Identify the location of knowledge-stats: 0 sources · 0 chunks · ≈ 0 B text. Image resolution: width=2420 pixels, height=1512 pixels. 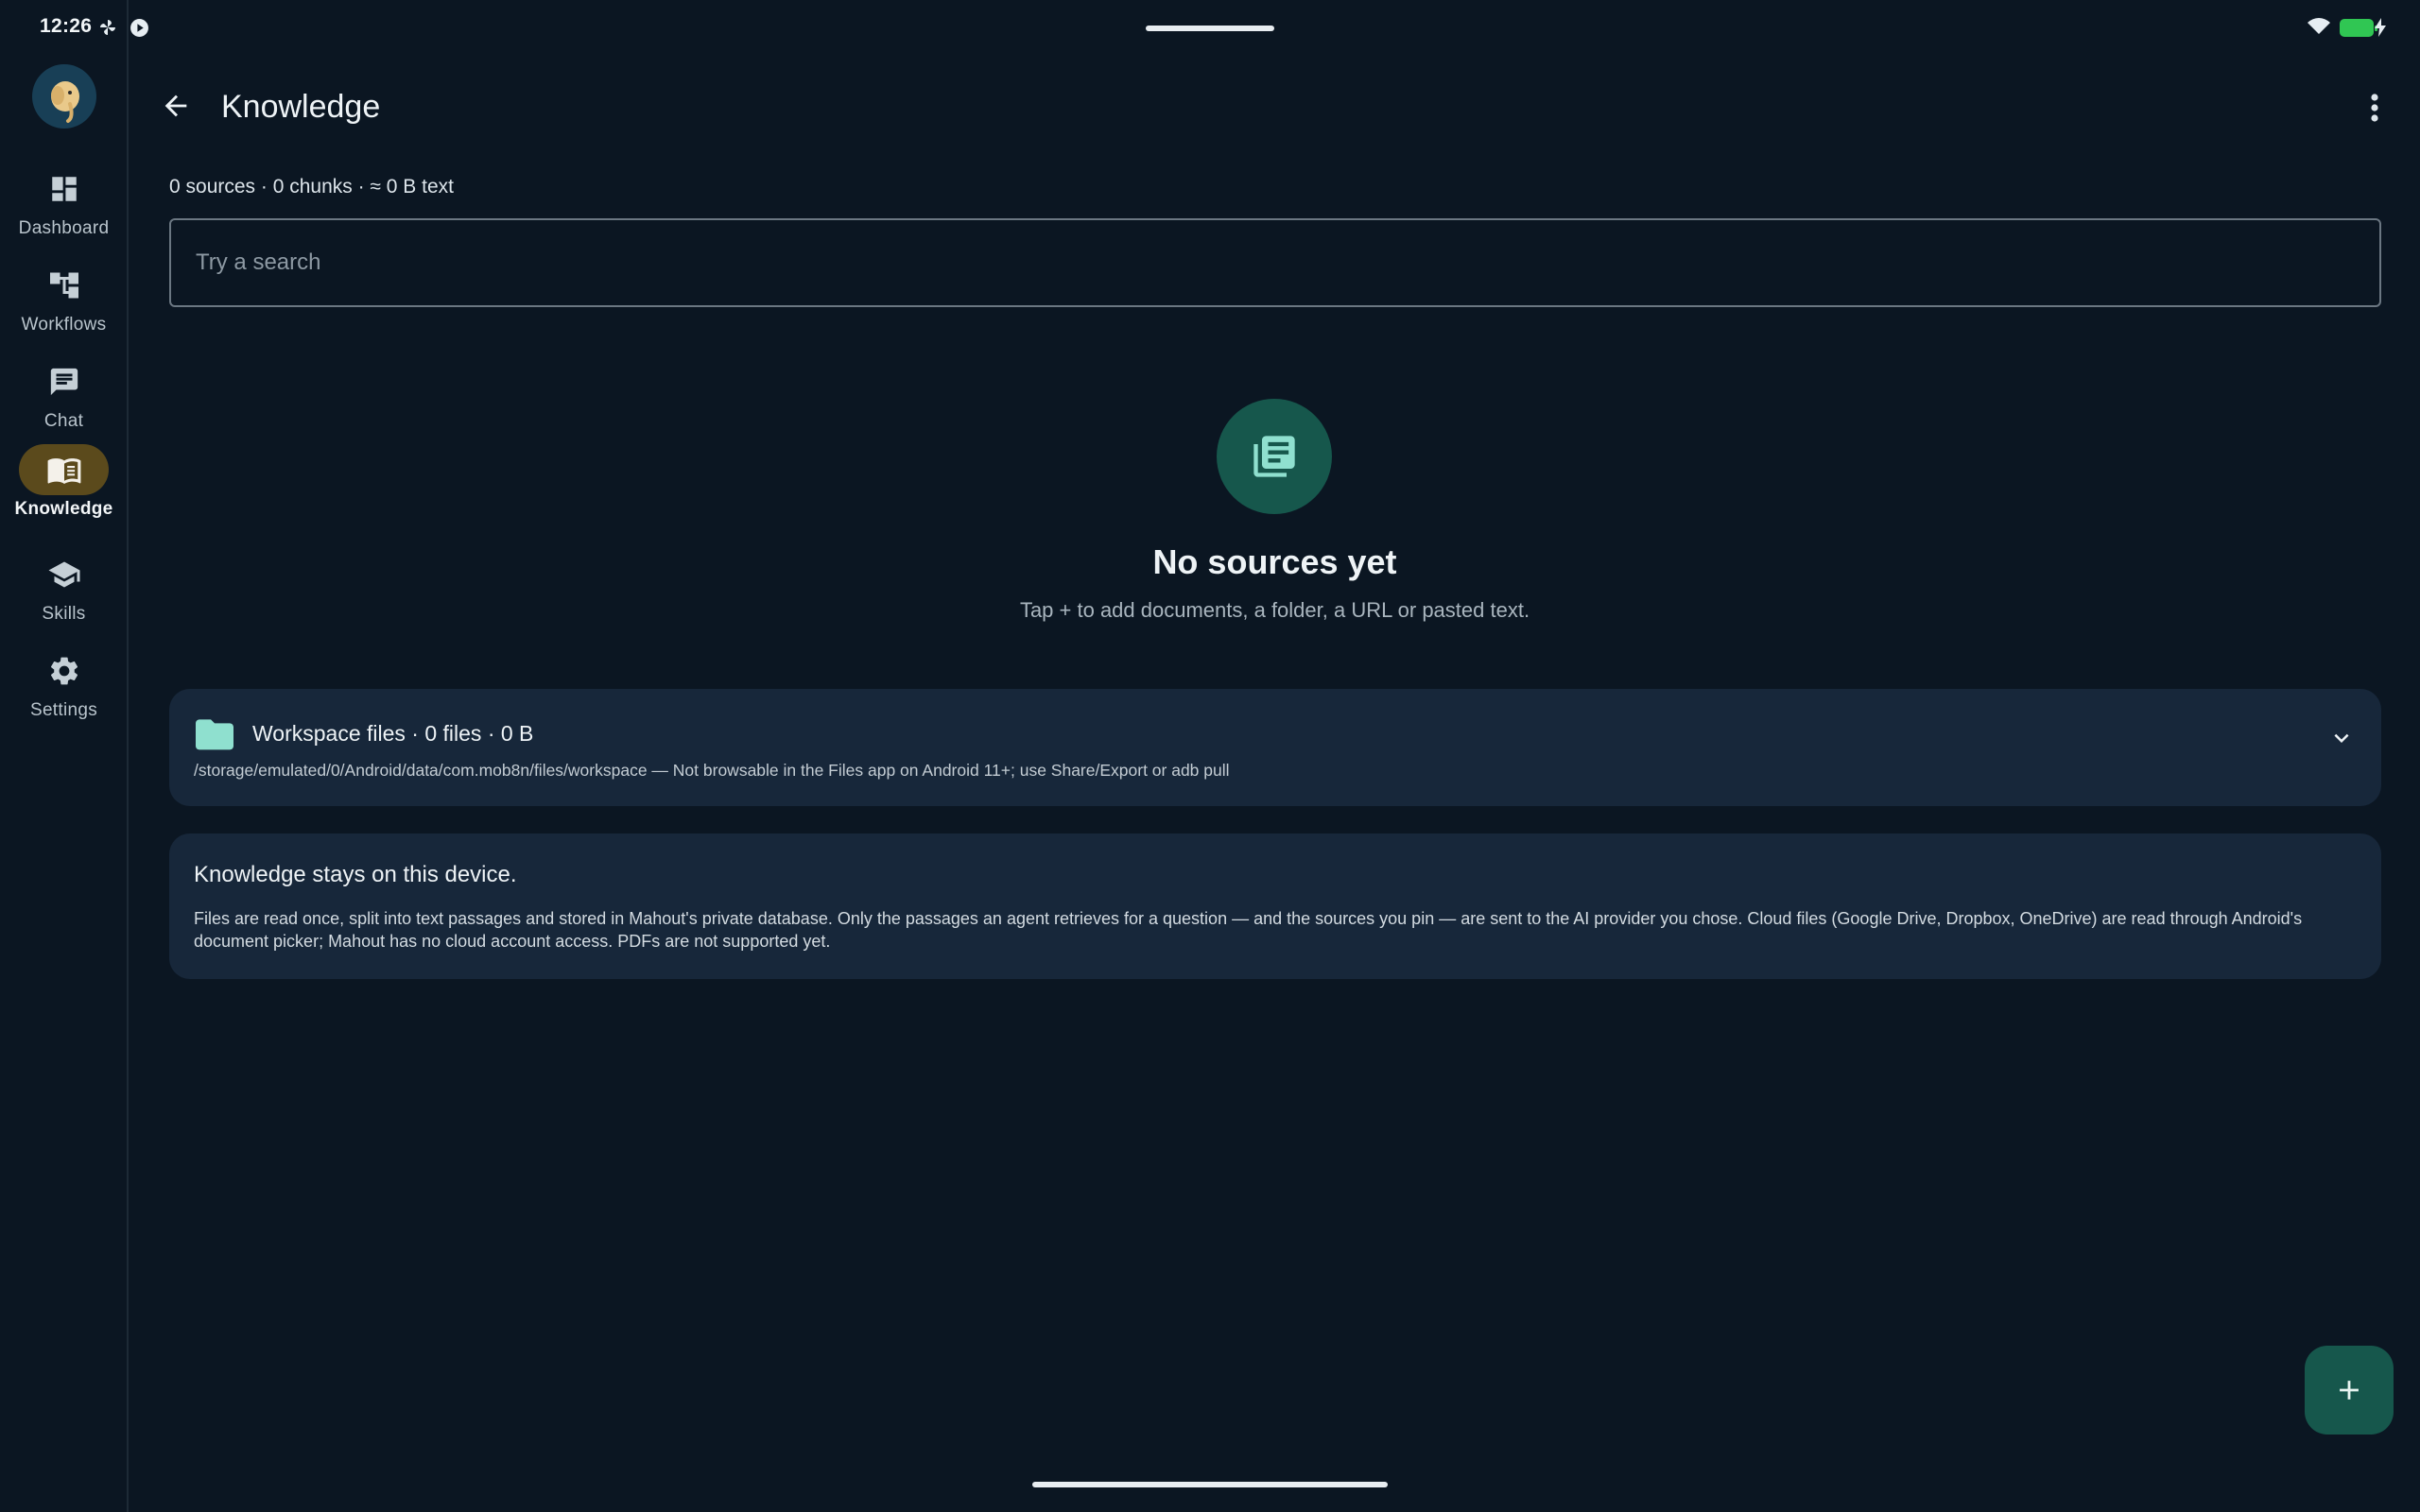
(311, 187).